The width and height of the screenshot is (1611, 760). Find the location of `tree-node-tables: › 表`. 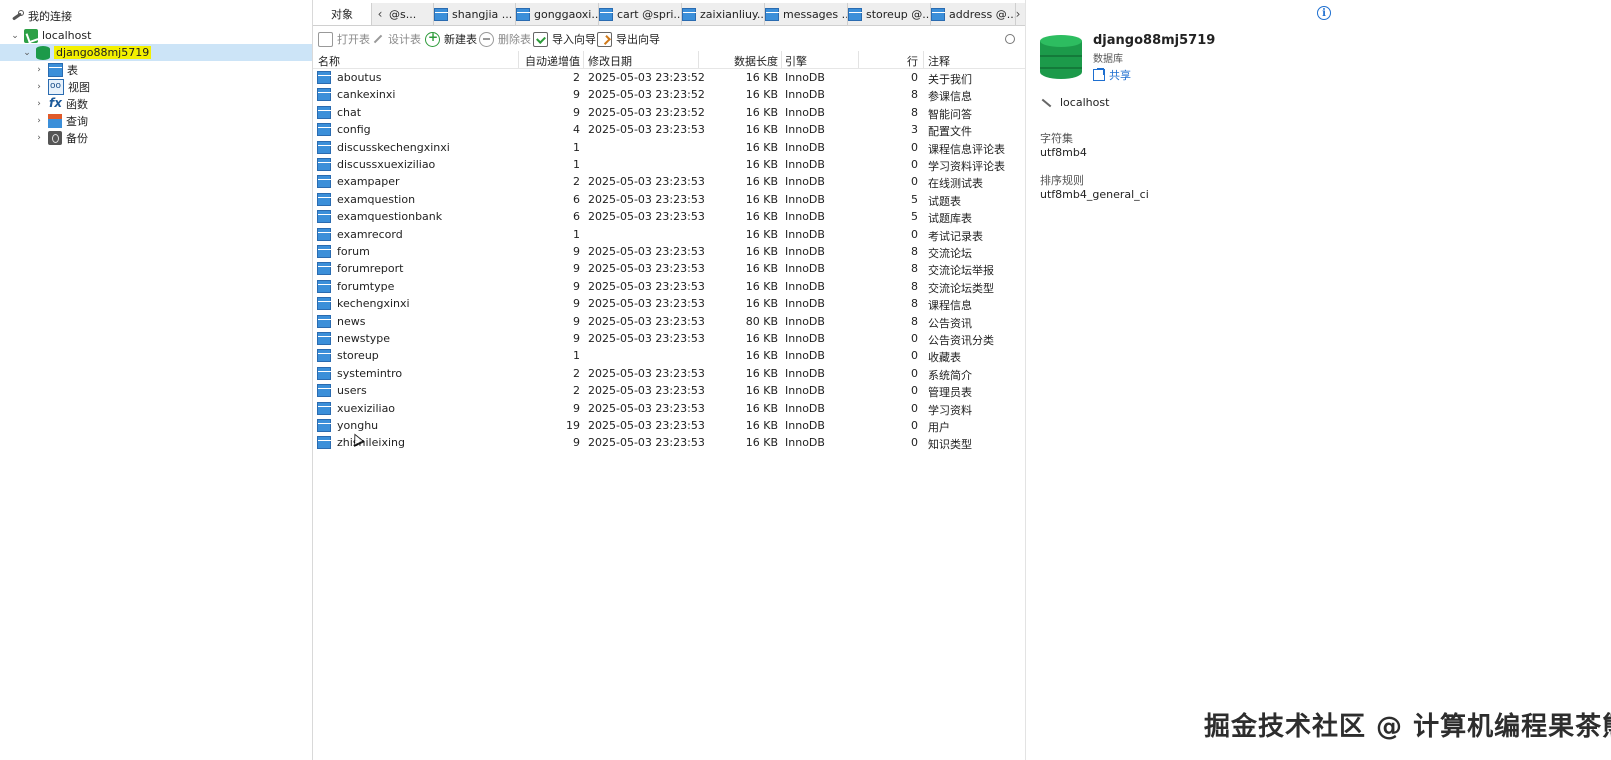

tree-node-tables: › 表 is located at coordinates (56, 69).